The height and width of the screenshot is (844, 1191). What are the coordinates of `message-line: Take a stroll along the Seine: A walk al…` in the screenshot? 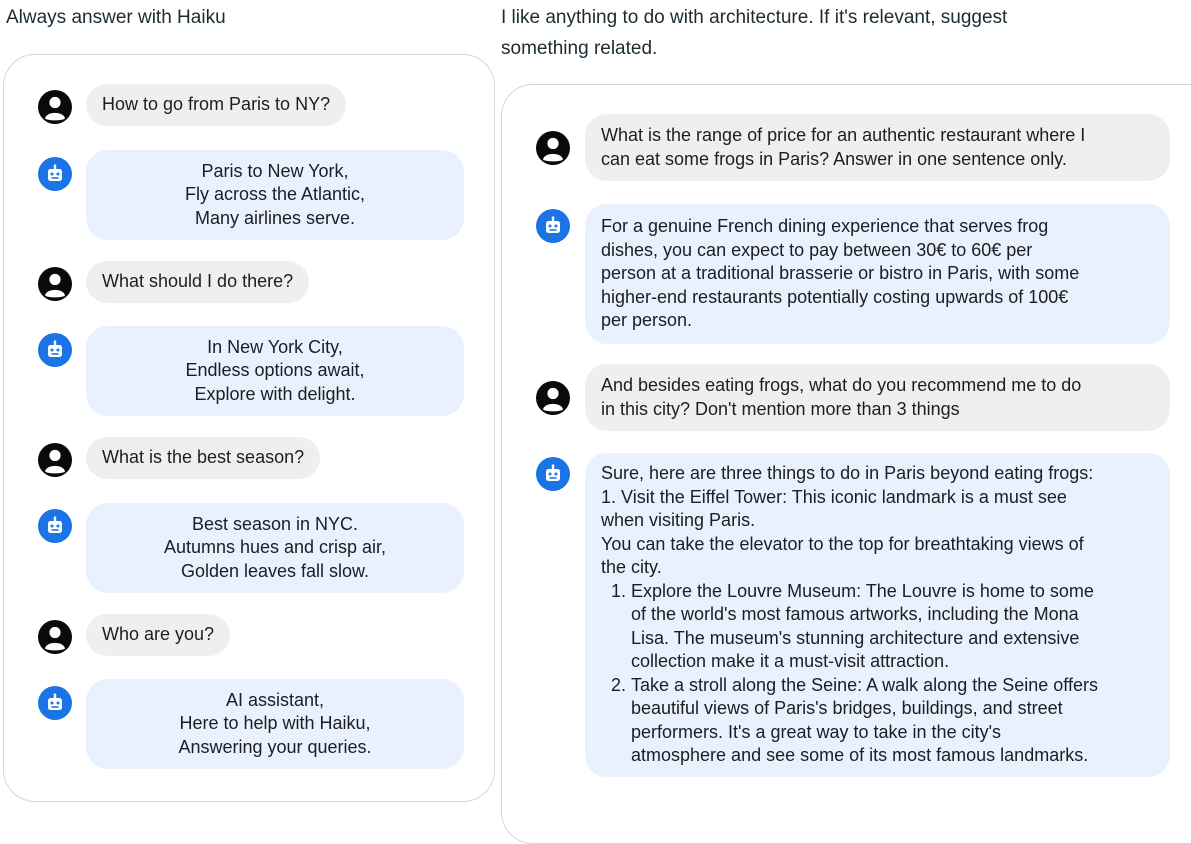 It's located at (864, 684).